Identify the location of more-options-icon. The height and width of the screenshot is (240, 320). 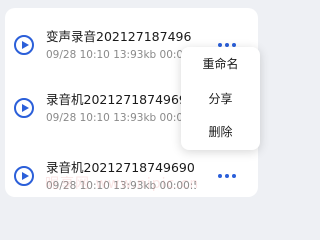
(227, 176).